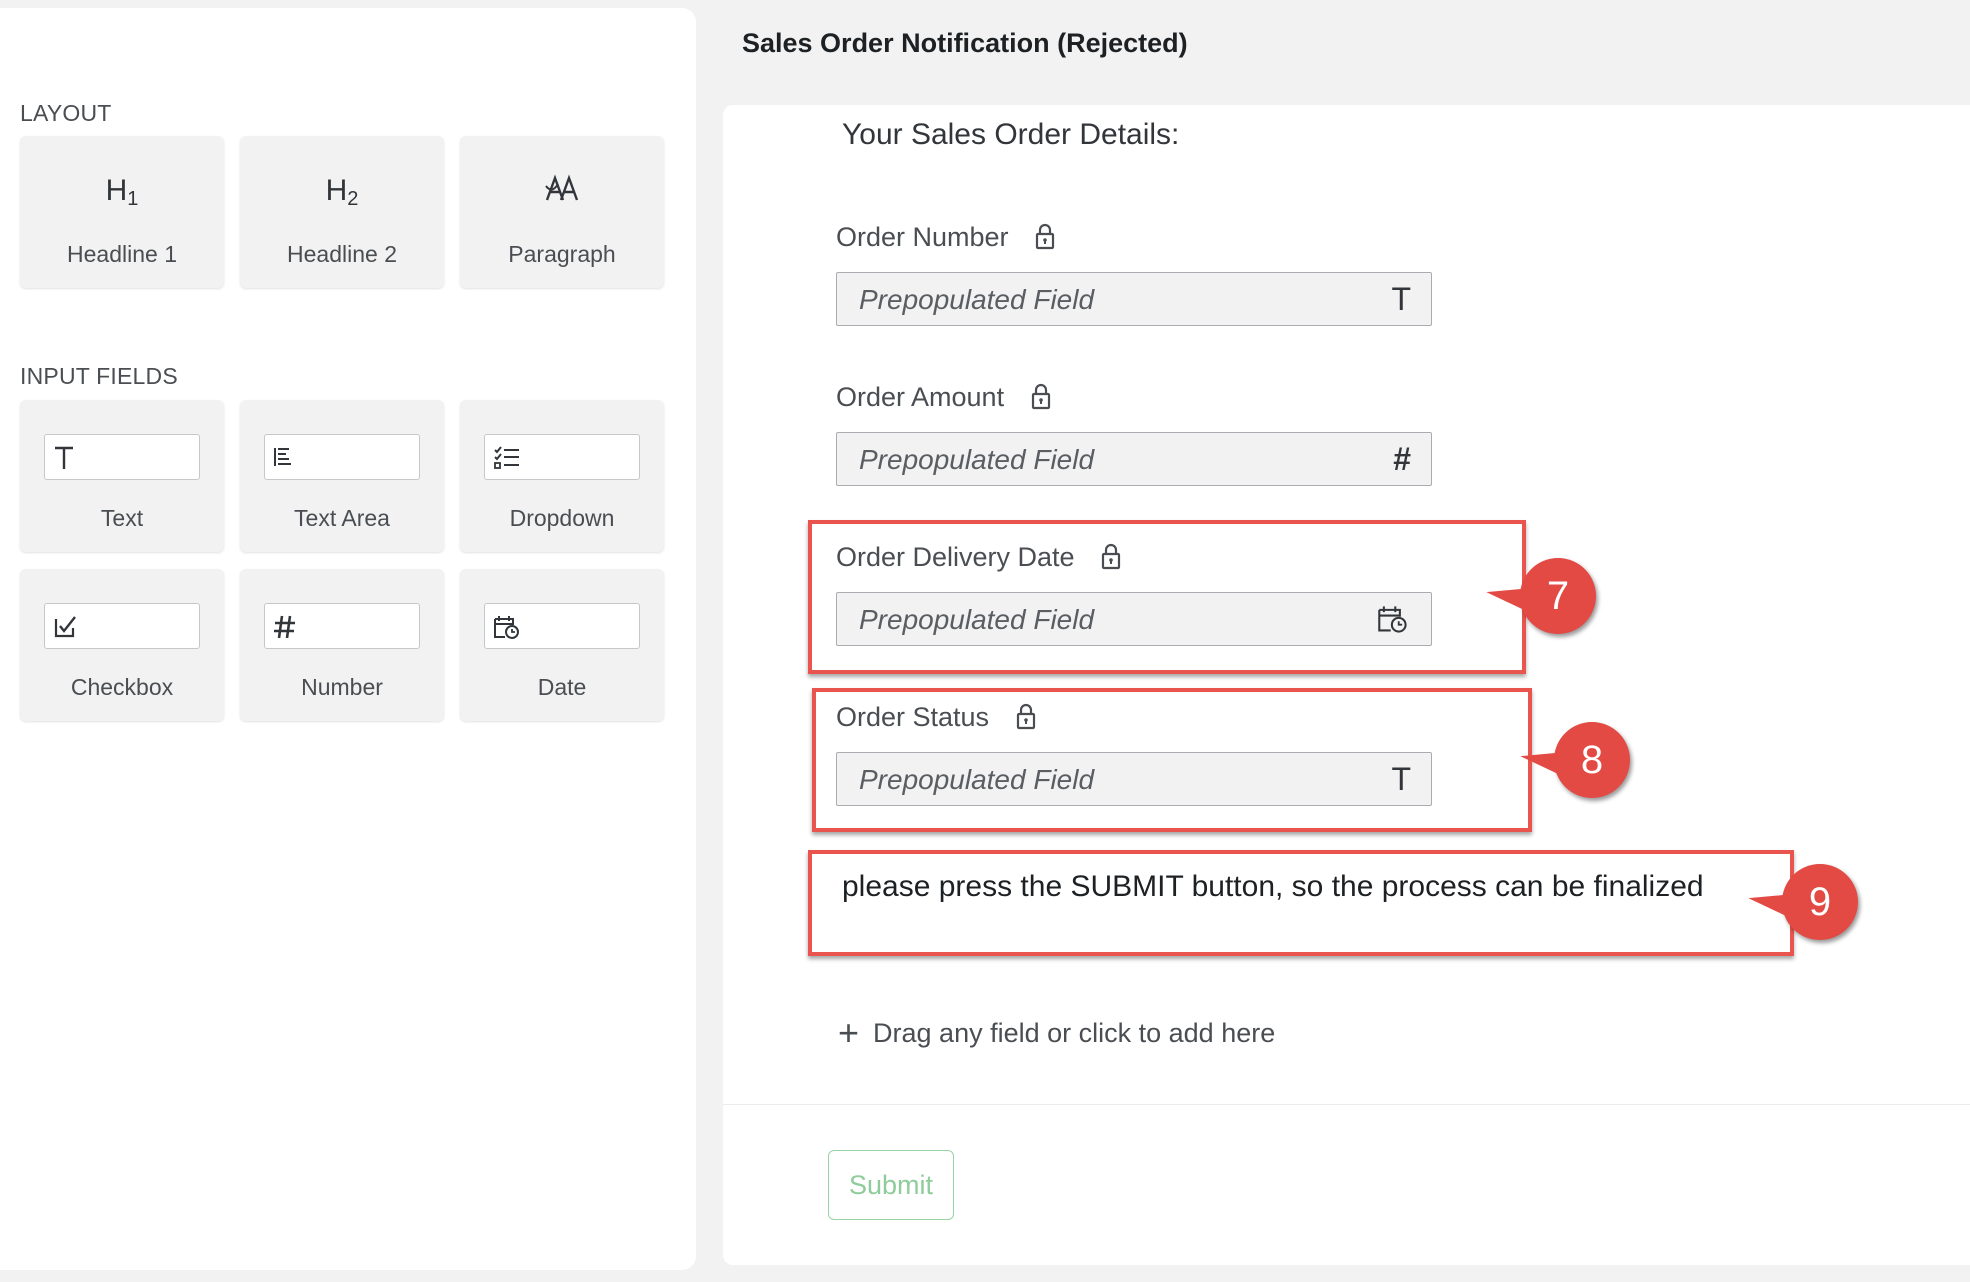 The image size is (1970, 1282). What do you see at coordinates (920, 397) in the screenshot?
I see `field-label-text: Order Amount` at bounding box center [920, 397].